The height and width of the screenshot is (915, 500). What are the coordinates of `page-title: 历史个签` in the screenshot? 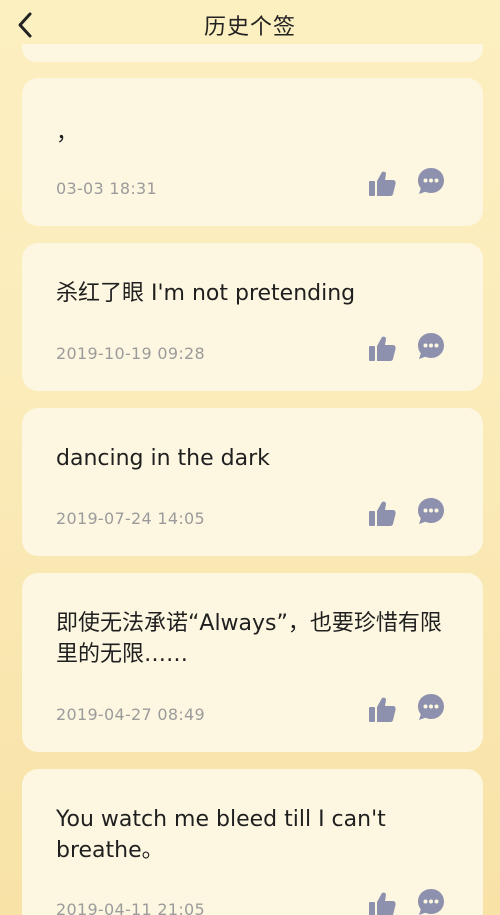 It's located at (249, 27).